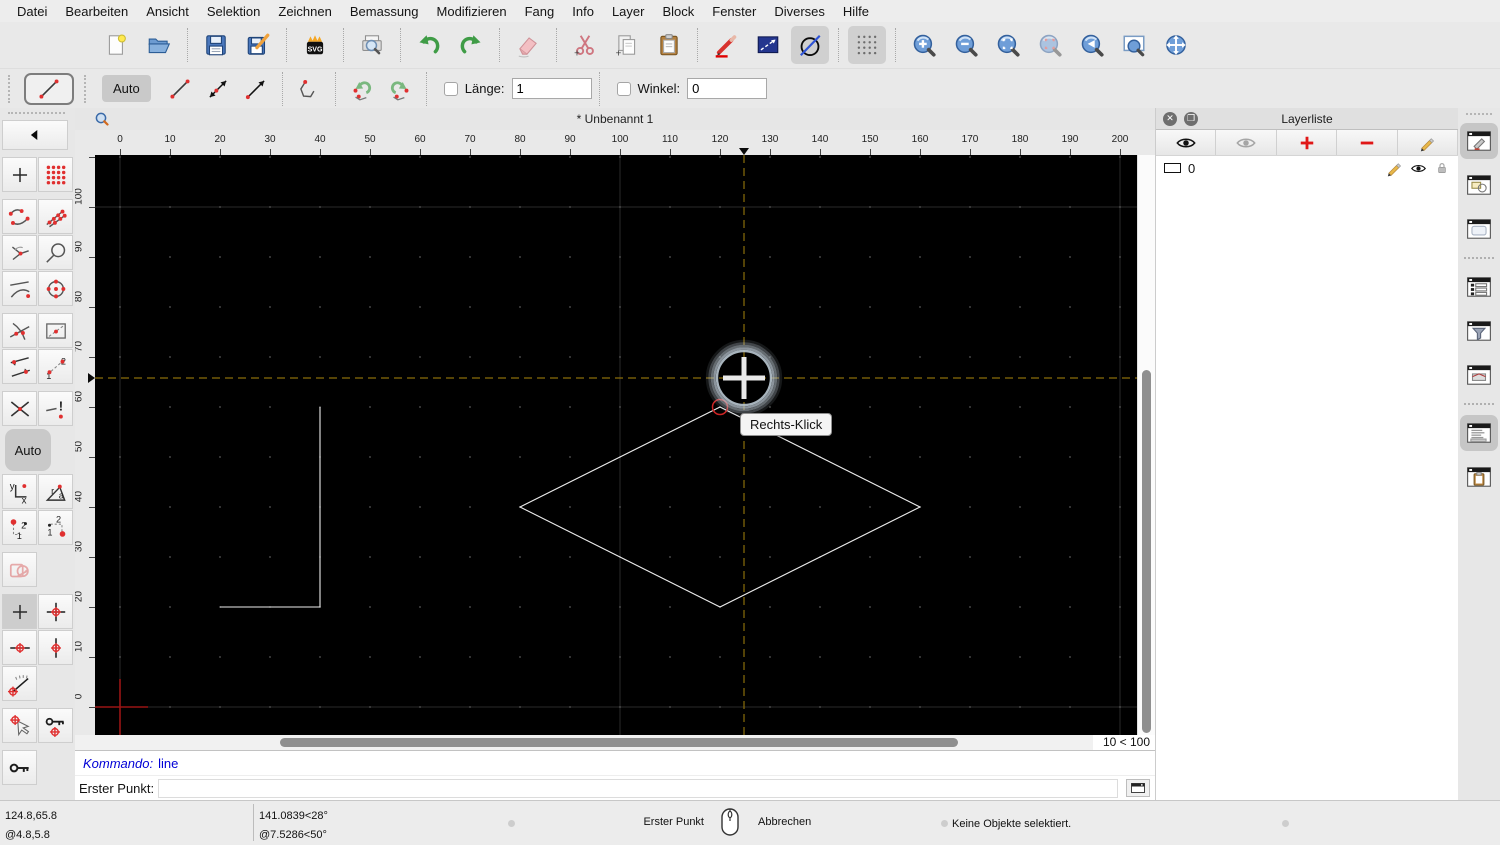  What do you see at coordinates (19, 683) in the screenshot?
I see `snap-angle-button` at bounding box center [19, 683].